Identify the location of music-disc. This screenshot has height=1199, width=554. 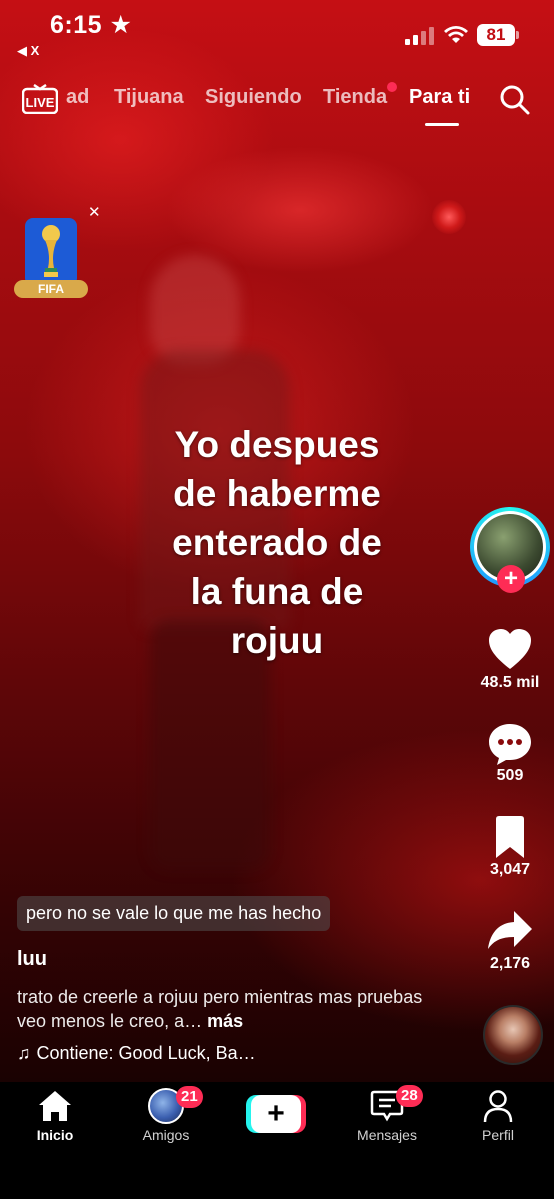
(513, 1035).